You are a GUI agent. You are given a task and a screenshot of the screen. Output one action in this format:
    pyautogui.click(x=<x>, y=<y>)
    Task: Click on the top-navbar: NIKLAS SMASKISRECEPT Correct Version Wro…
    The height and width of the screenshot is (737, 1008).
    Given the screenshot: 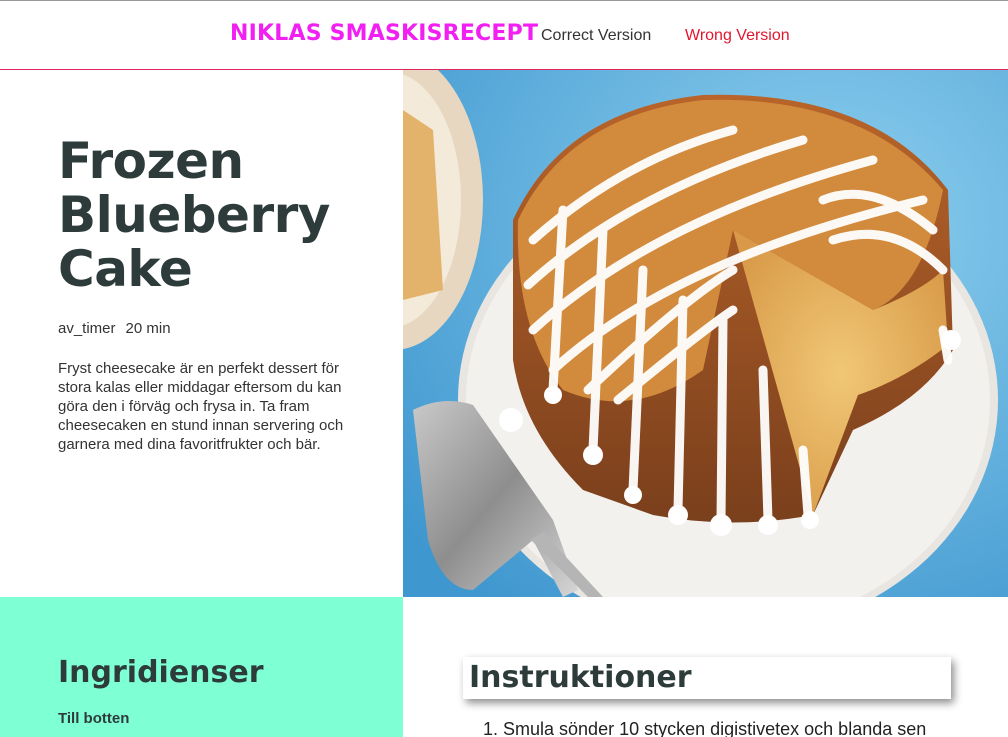 What is the action you would take?
    pyautogui.click(x=504, y=35)
    